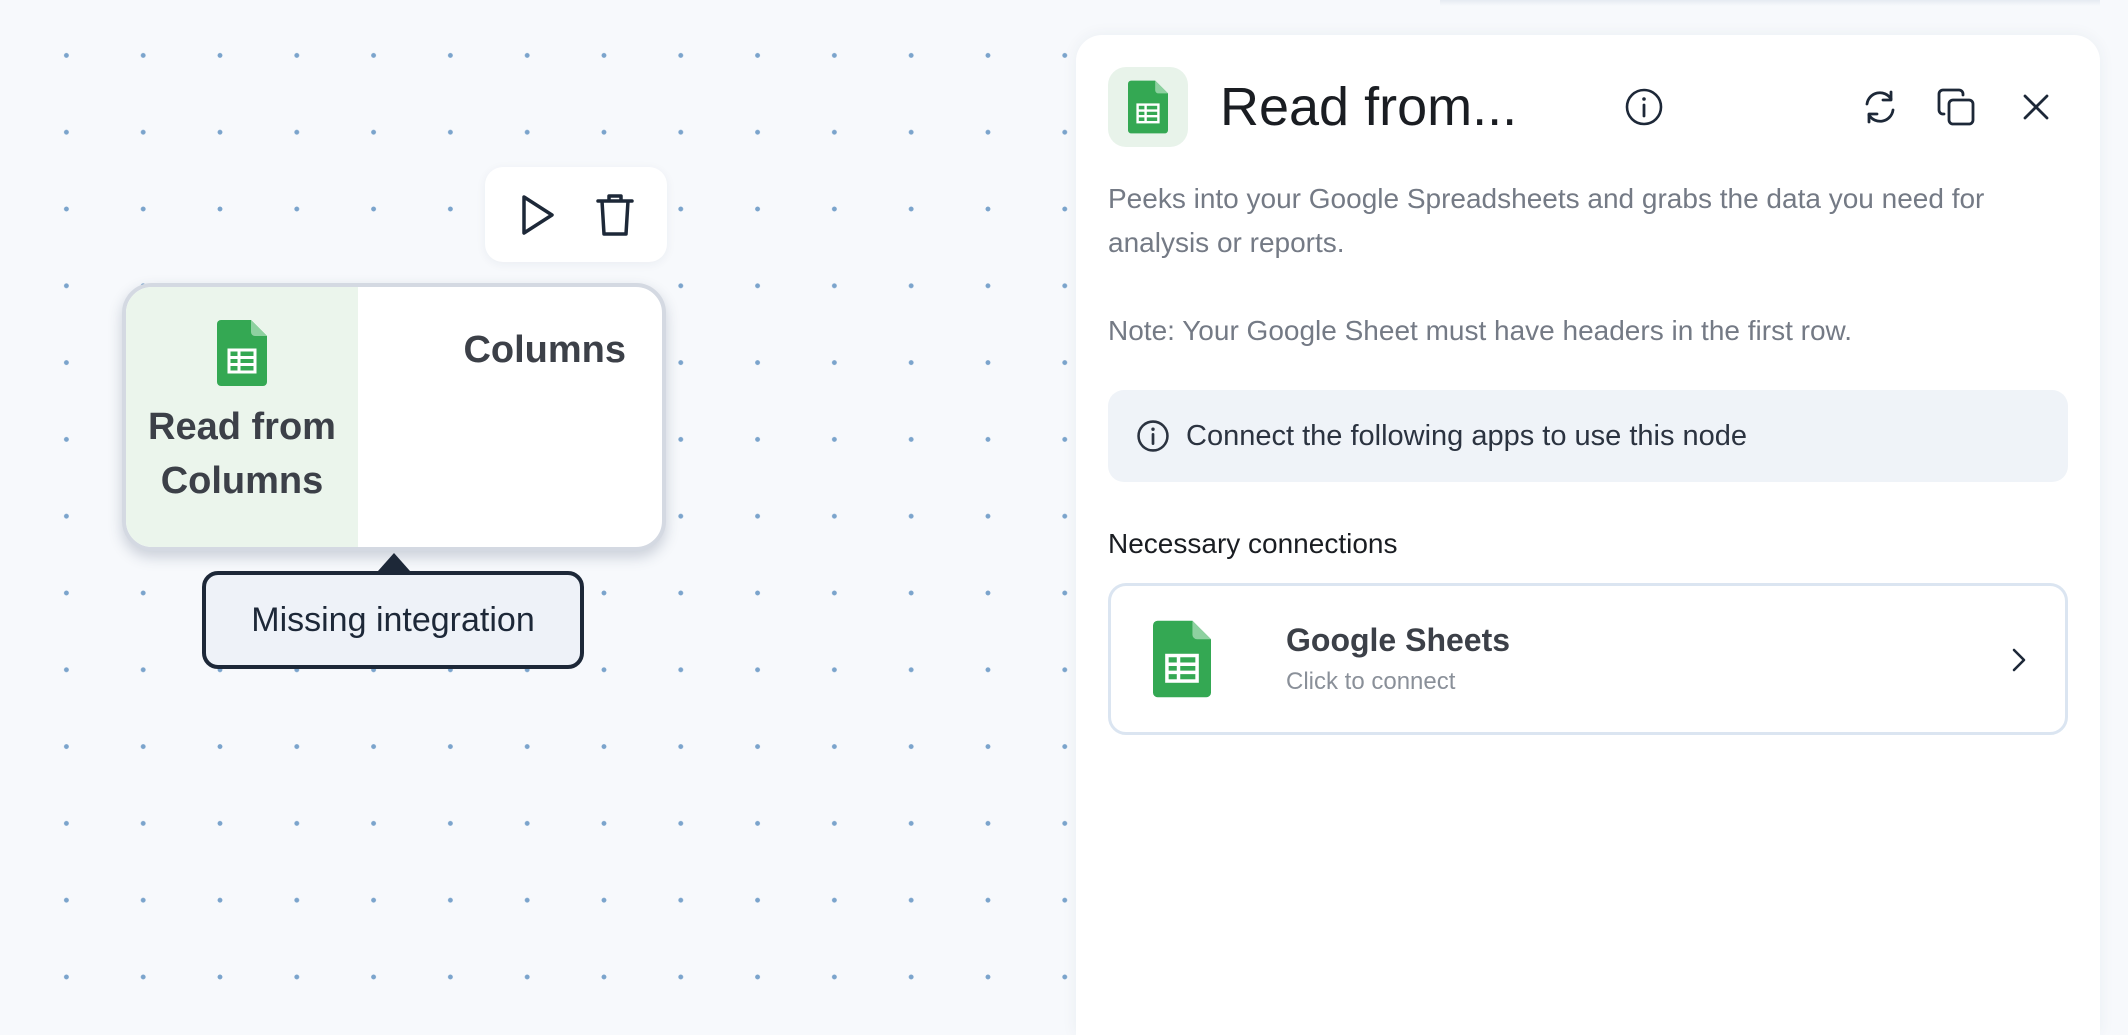 The height and width of the screenshot is (1035, 2128). I want to click on duplicate-button, so click(1956, 107).